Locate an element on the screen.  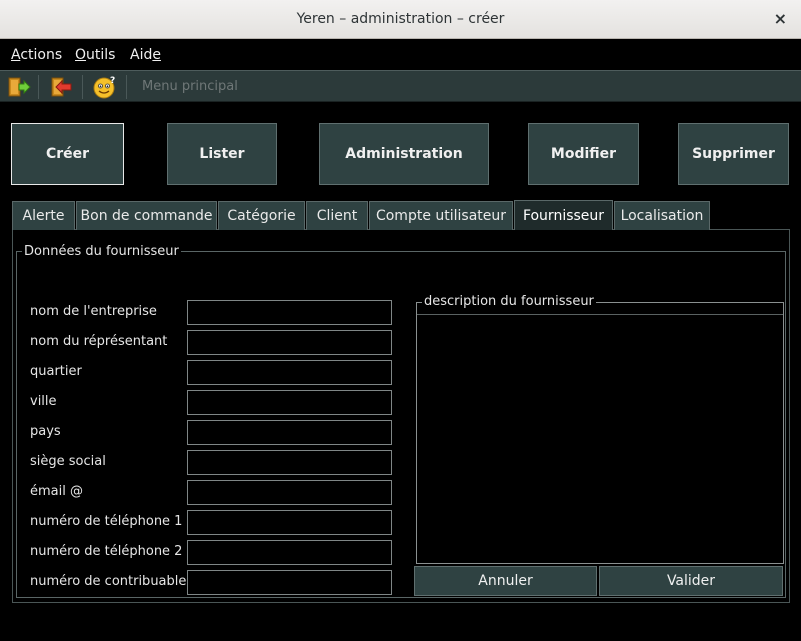
validate-button: Valider is located at coordinates (691, 581).